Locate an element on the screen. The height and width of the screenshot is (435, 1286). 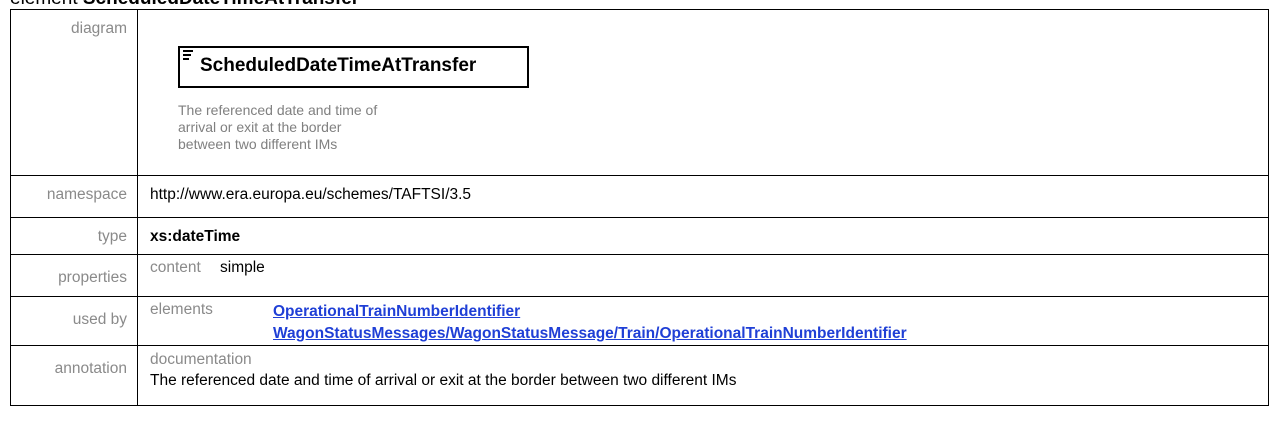
element-box: ScheduledDateTimeAtTransfer is located at coordinates (357, 70).